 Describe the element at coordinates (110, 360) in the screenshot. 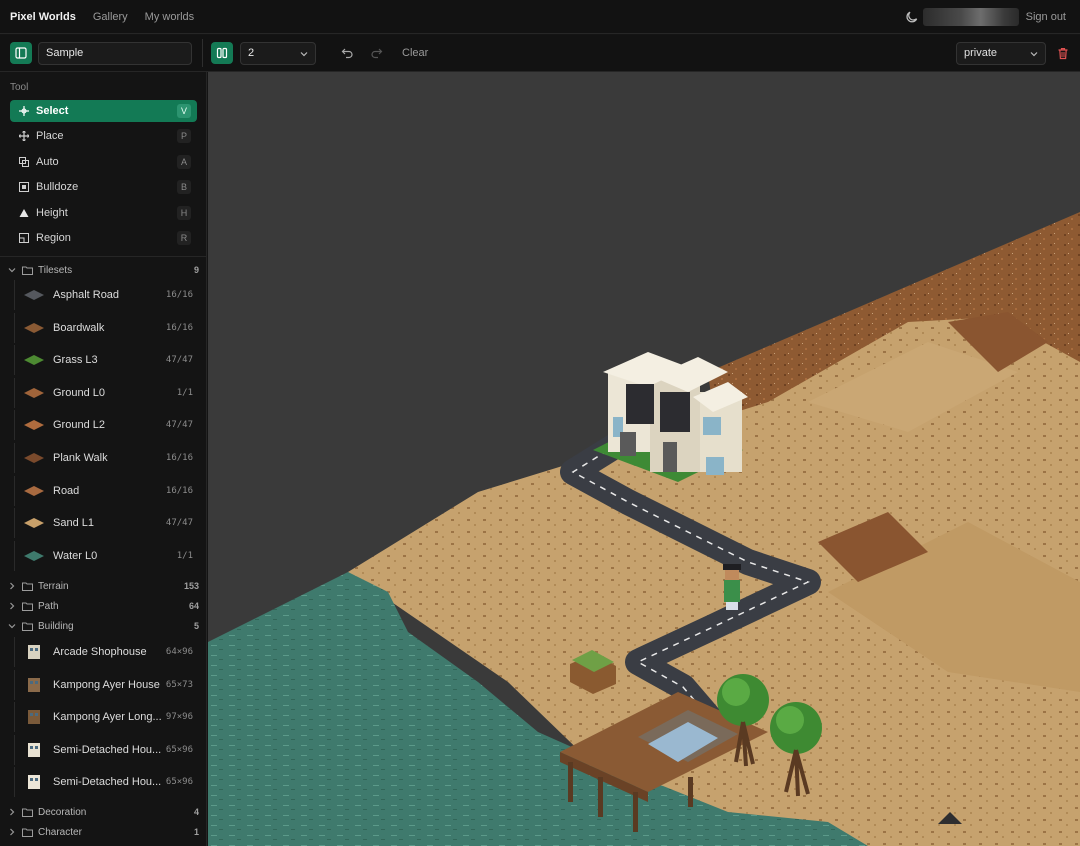

I see `tileset-item: Grass L3 47/47` at that location.